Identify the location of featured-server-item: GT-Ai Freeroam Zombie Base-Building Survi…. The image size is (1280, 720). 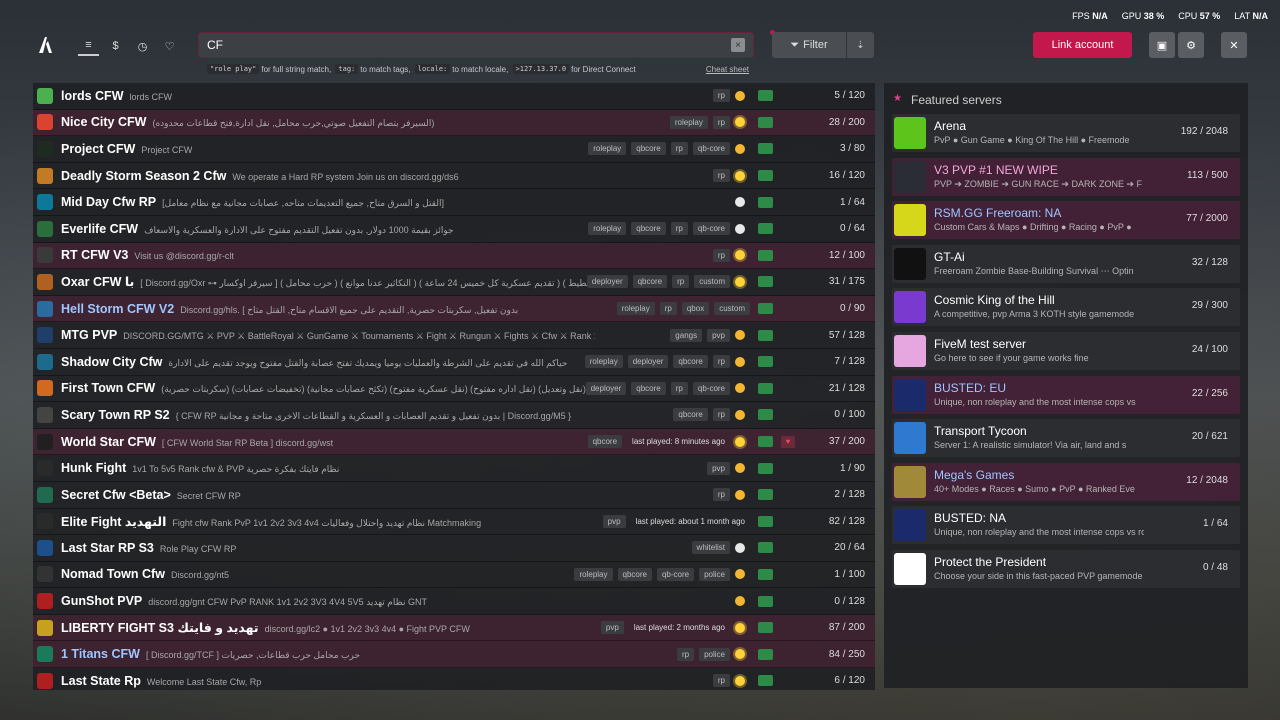
(1066, 263).